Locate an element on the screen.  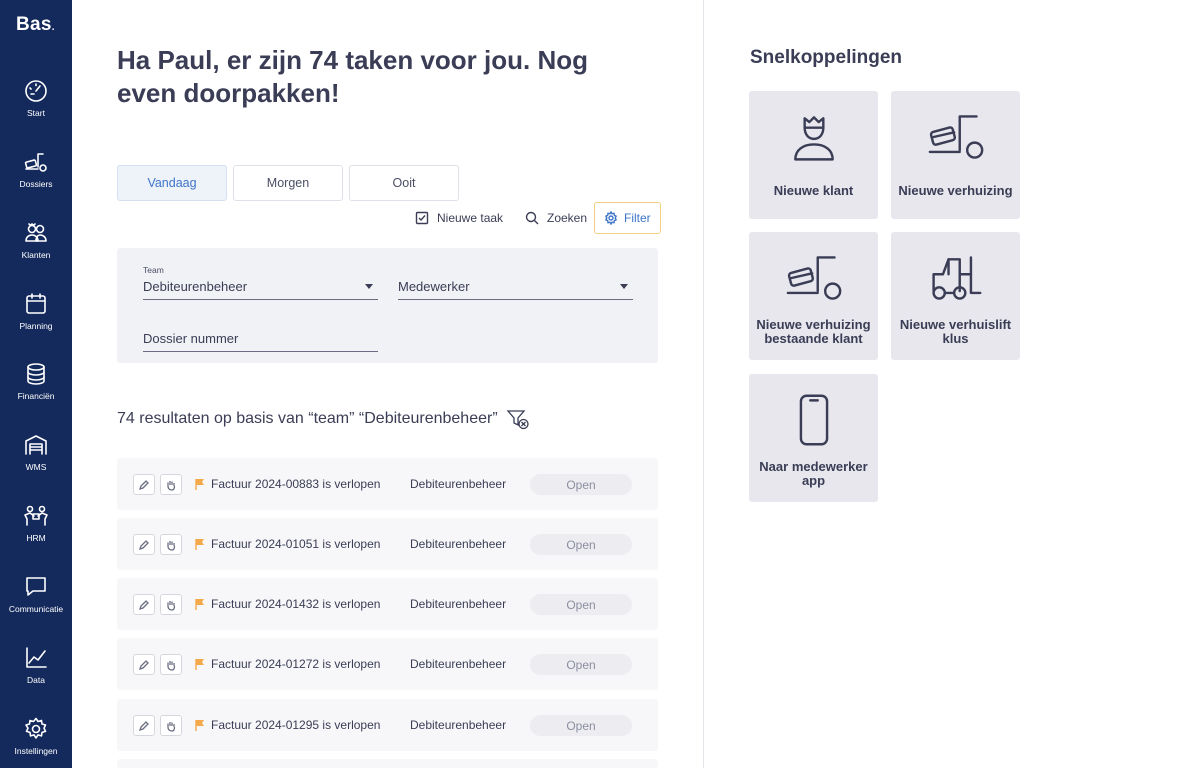
coins-icon is located at coordinates (36, 374).